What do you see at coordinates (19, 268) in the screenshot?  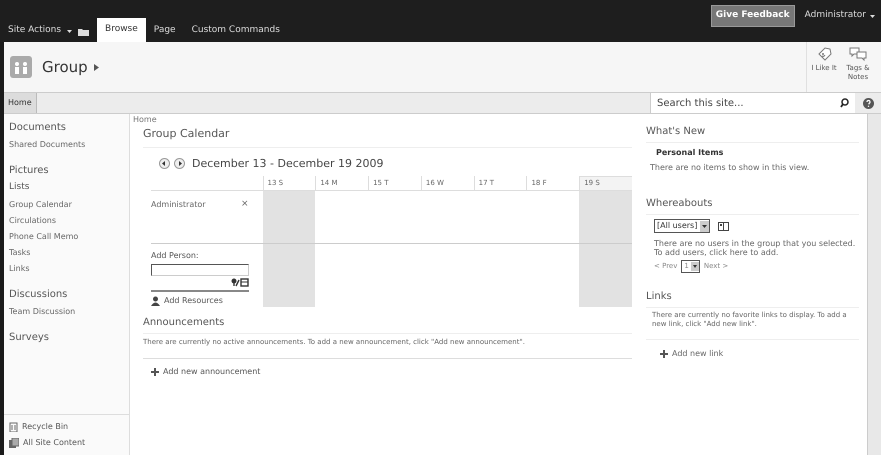 I see `nav-link: Links` at bounding box center [19, 268].